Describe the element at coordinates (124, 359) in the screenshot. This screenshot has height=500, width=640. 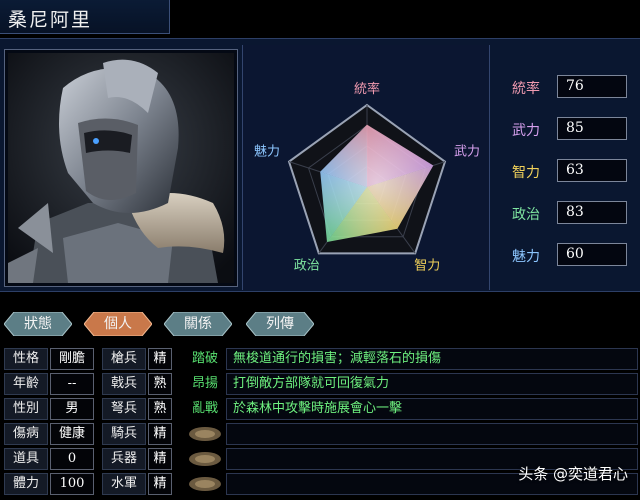
I see `troop-label: 槍兵` at that location.